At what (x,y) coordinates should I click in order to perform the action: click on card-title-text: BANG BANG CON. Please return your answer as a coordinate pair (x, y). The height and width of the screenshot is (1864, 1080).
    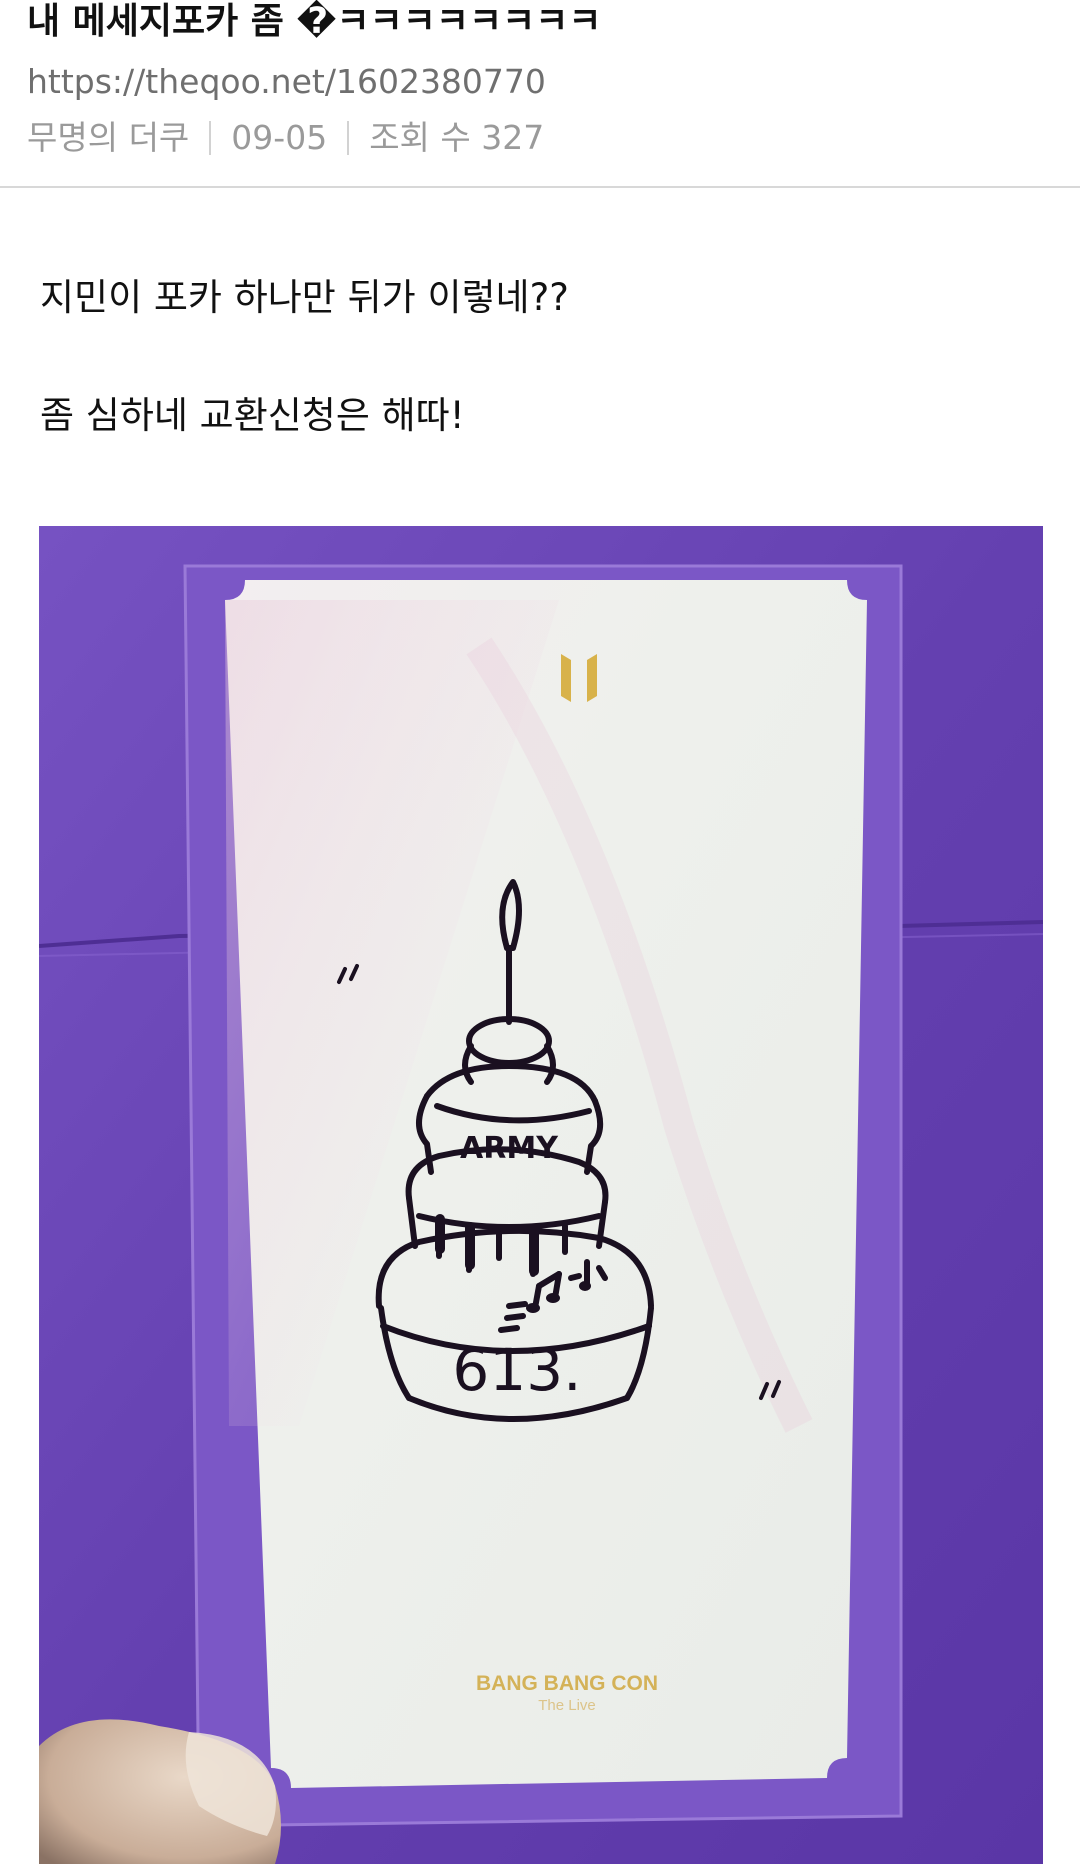
    Looking at the image, I should click on (567, 1683).